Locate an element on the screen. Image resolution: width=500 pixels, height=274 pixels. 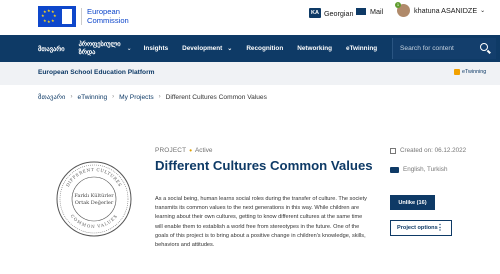
notification-badge: 1 is located at coordinates (398, 5).